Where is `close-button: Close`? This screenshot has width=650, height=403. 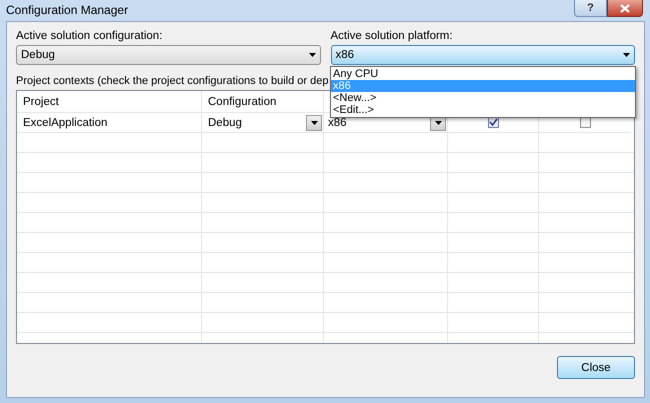
close-button: Close is located at coordinates (596, 367).